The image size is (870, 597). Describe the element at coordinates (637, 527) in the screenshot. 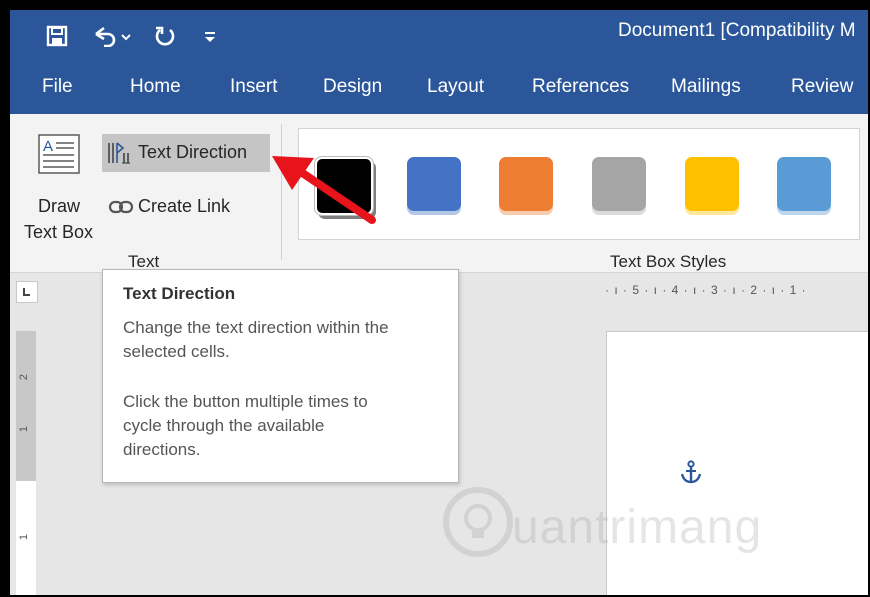

I see `watermark-text: uantrimang` at that location.